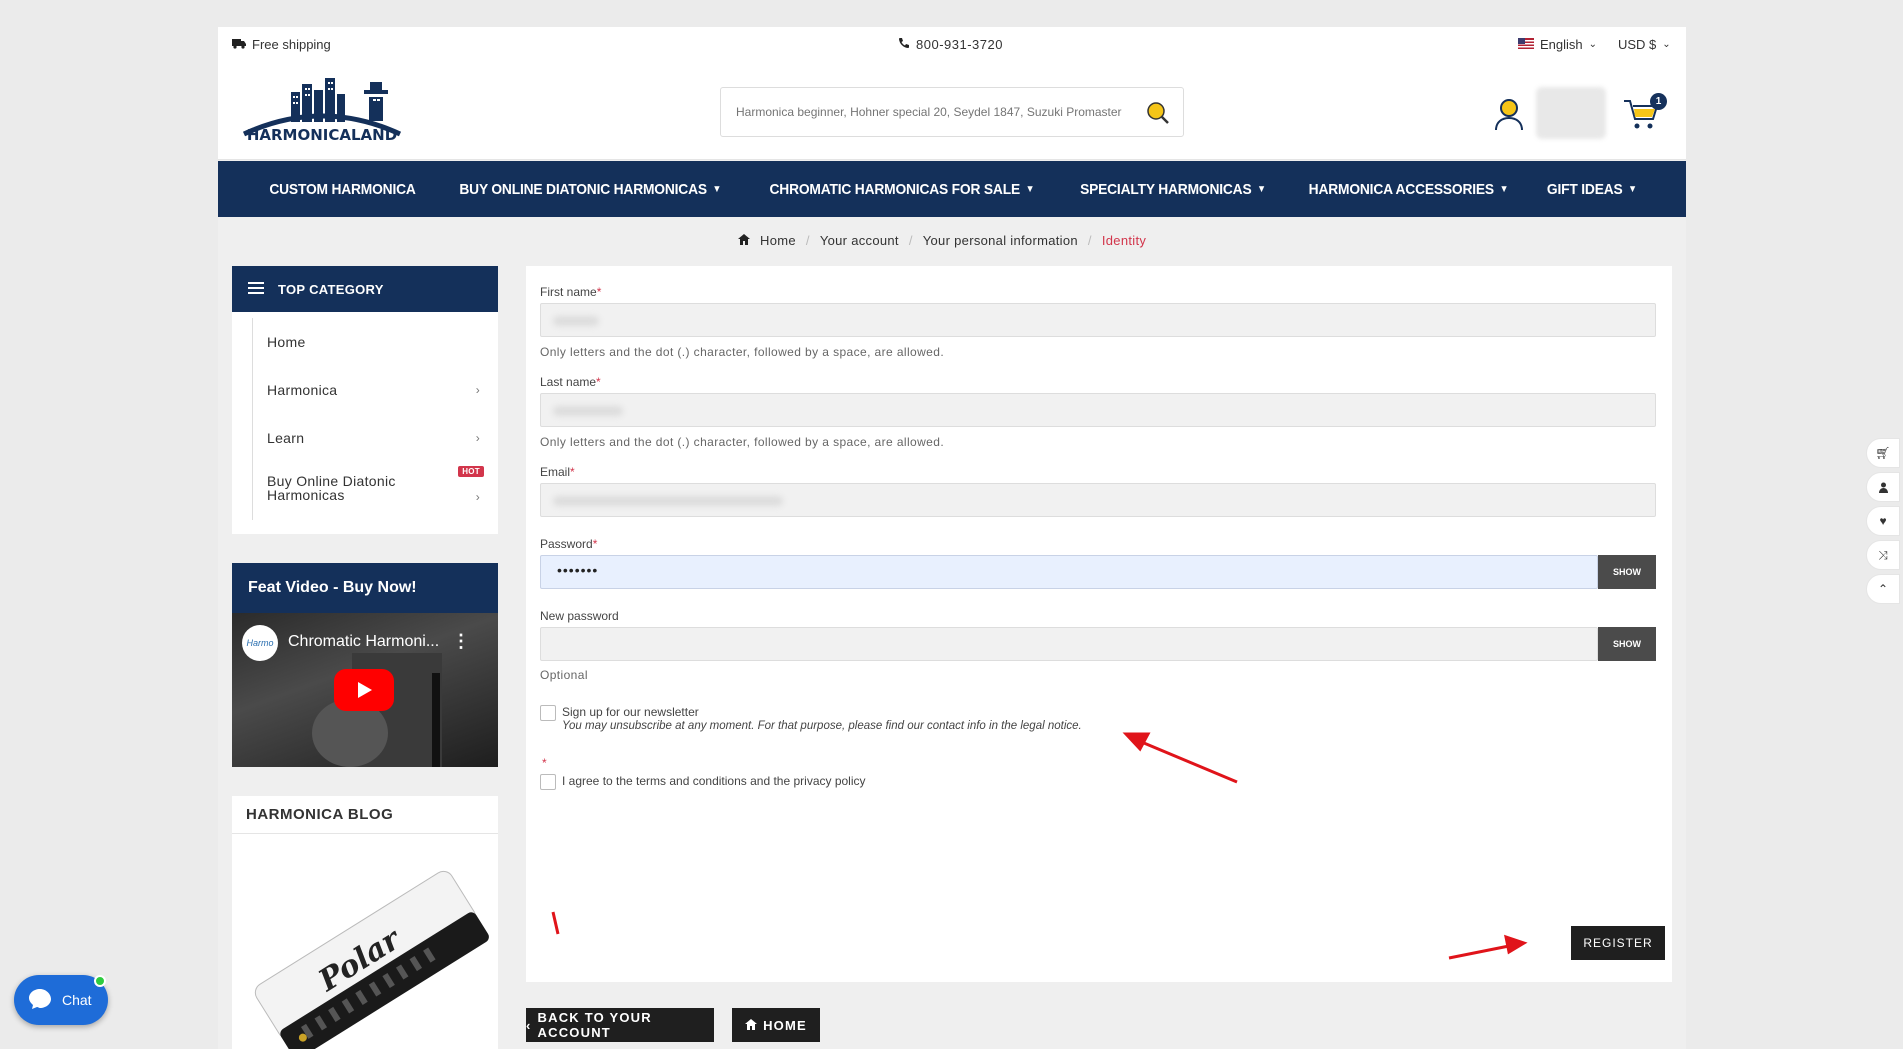 The height and width of the screenshot is (1049, 1903). Describe the element at coordinates (331, 289) in the screenshot. I see `top-category-title: TOP CATEGORY` at that location.